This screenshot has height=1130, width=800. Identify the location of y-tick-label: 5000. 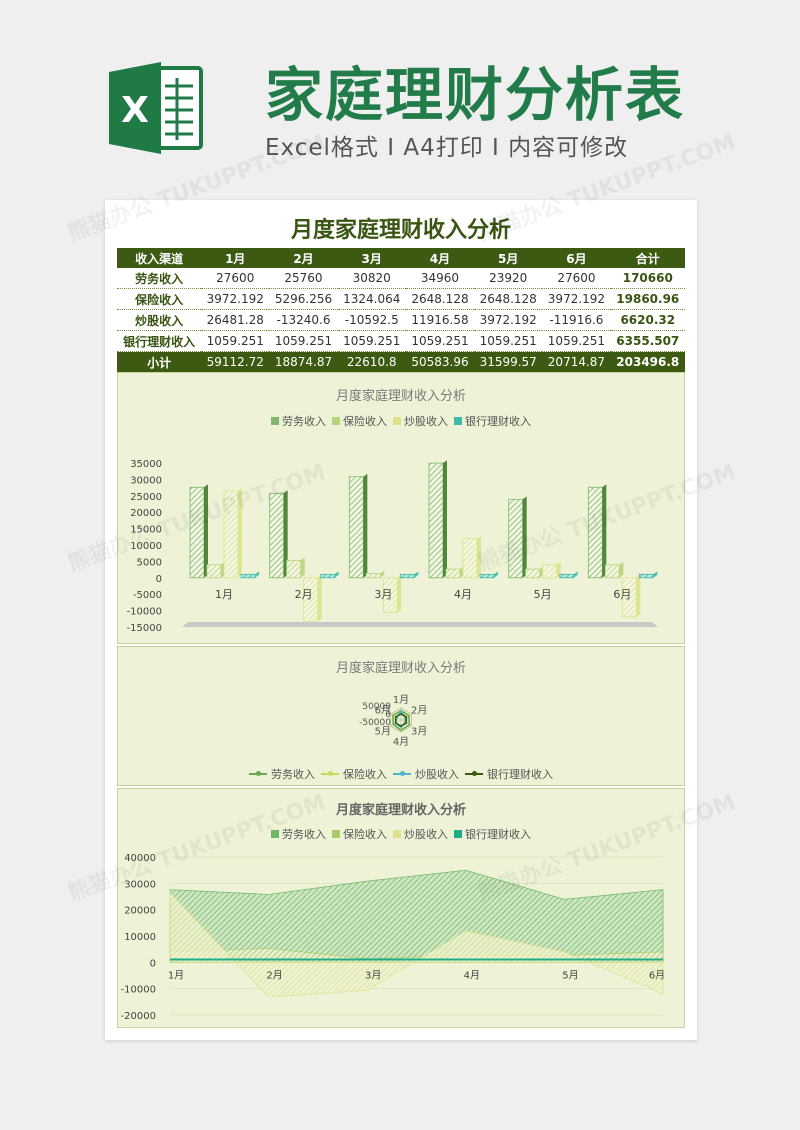
(149, 562).